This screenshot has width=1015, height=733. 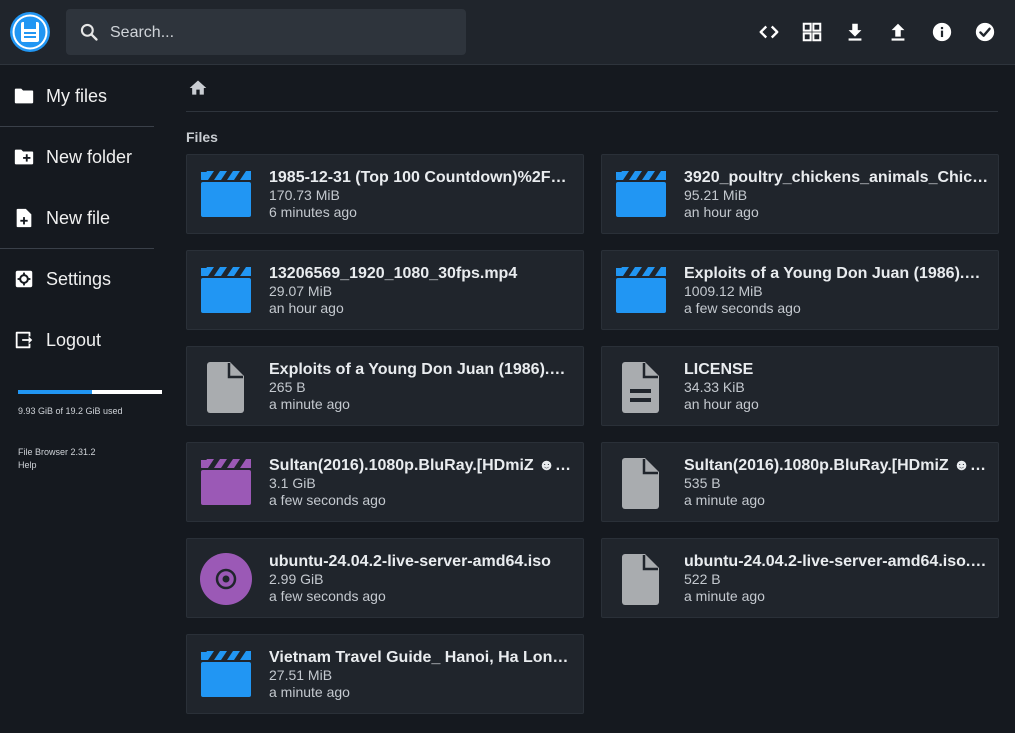 What do you see at coordinates (24, 96) in the screenshot?
I see `folder-icon` at bounding box center [24, 96].